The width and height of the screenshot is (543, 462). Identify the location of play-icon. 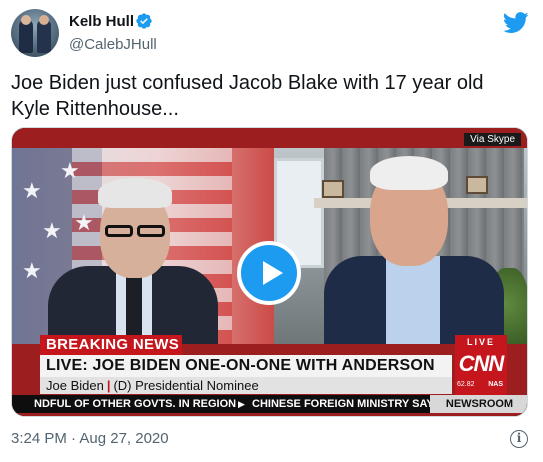
(269, 273).